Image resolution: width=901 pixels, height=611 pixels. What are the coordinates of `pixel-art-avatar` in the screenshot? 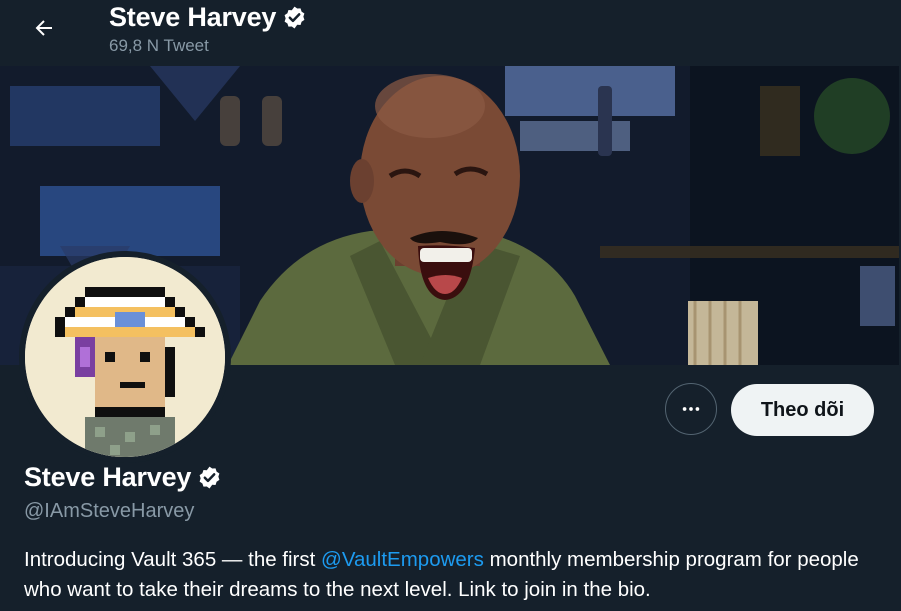 It's located at (125, 357).